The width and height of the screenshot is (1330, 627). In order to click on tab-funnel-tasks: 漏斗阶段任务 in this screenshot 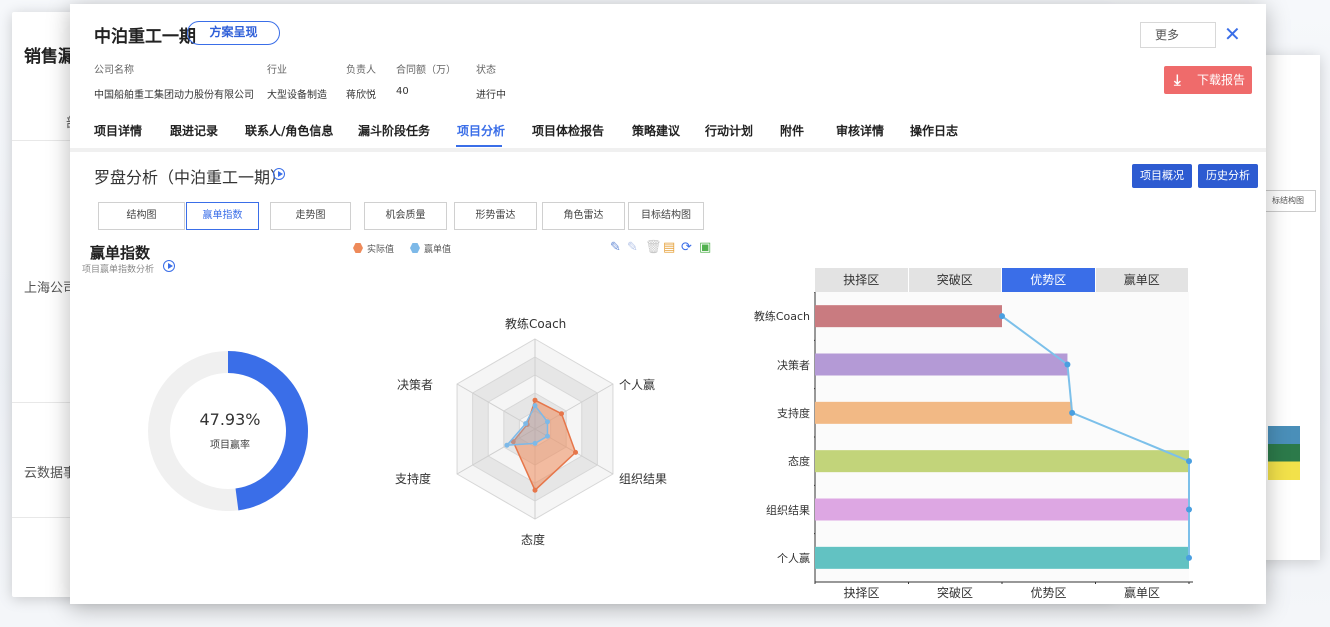, I will do `click(394, 130)`.